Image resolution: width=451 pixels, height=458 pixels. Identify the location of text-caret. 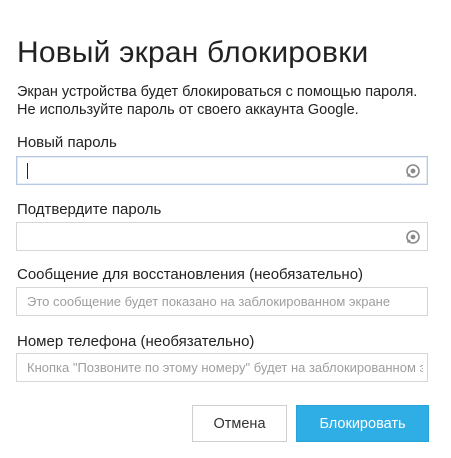
(27, 171).